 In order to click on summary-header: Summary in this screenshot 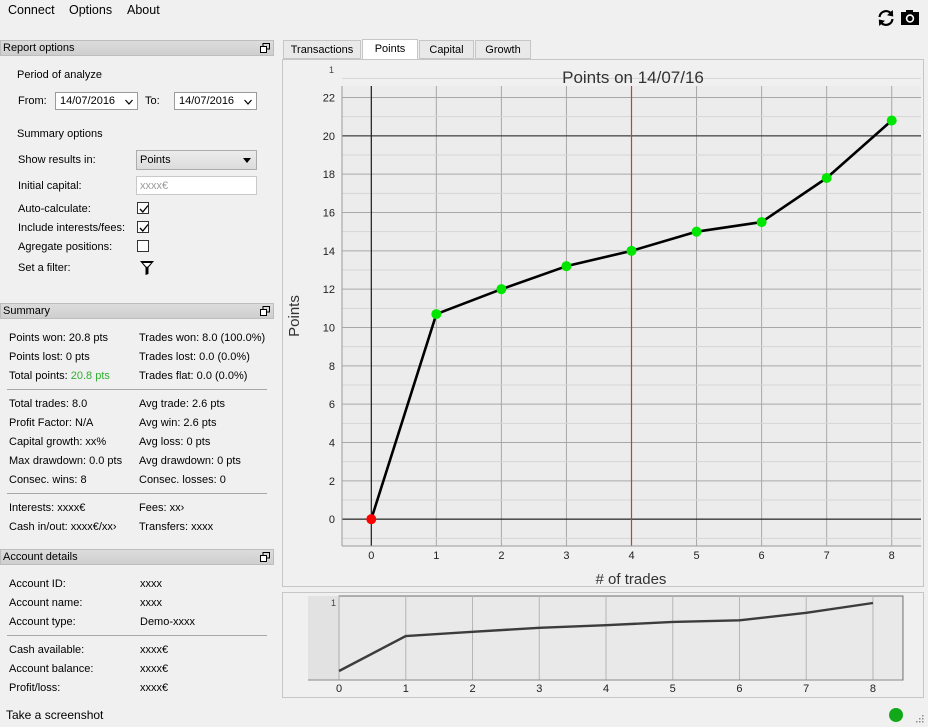, I will do `click(137, 311)`.